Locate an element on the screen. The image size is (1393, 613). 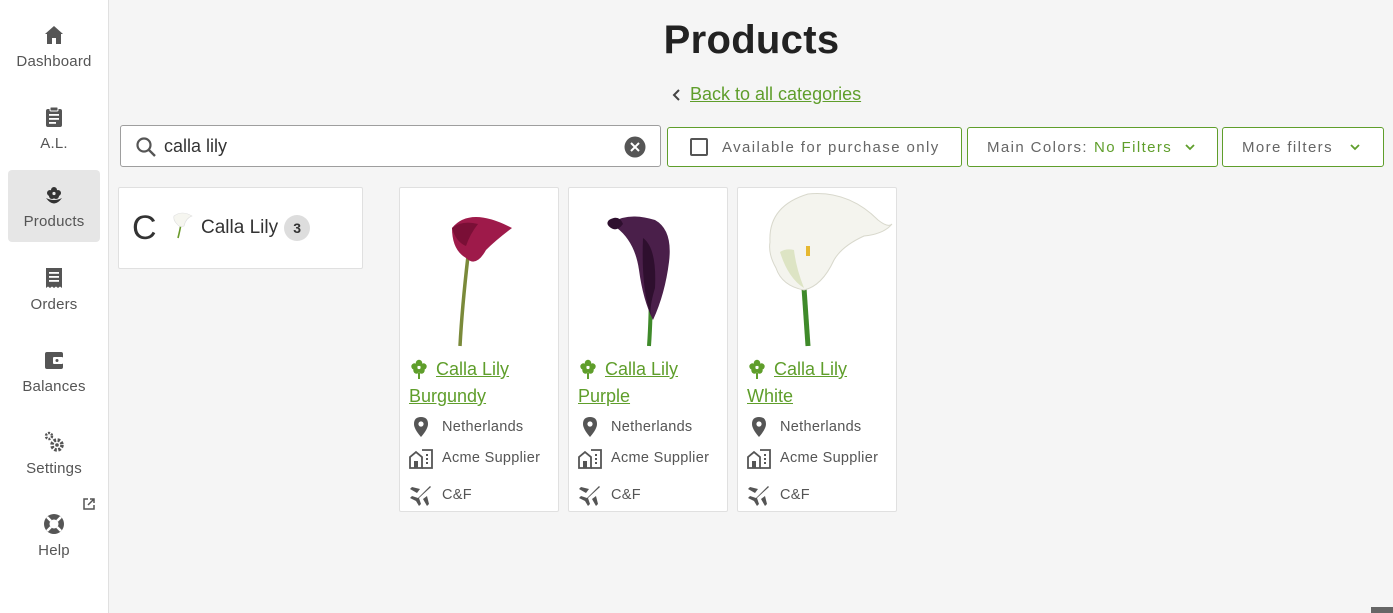
nav-al: A.L. is located at coordinates (54, 128).